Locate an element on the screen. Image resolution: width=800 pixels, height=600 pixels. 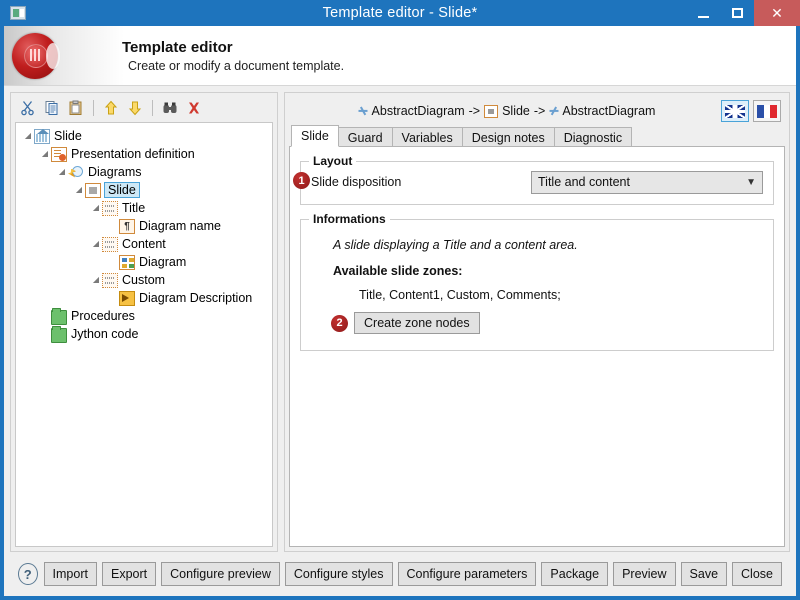
tree-node-label: Diagrams is located at coordinates (115, 172).